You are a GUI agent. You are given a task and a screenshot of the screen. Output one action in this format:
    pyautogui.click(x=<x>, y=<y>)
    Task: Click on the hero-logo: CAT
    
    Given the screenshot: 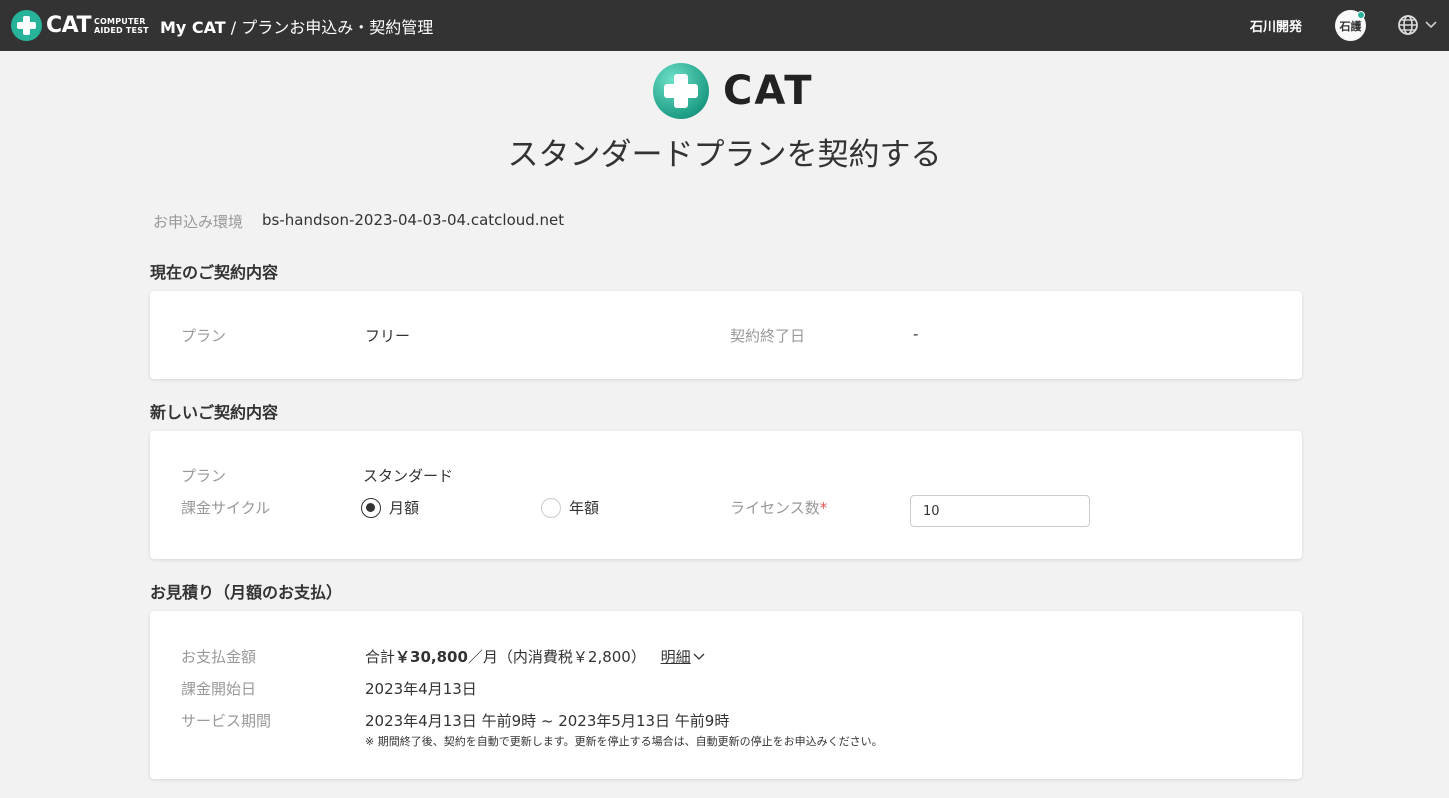 What is the action you would take?
    pyautogui.click(x=733, y=91)
    